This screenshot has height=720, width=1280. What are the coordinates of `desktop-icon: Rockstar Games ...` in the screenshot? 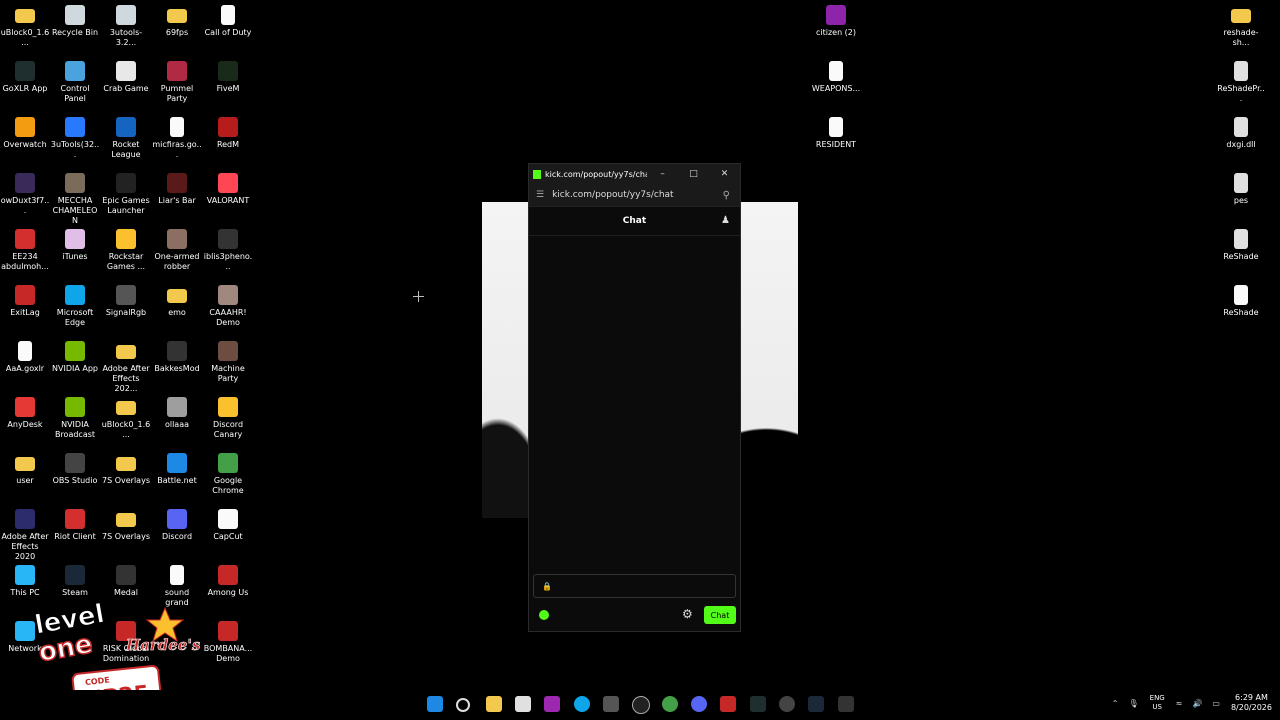 It's located at (126, 250).